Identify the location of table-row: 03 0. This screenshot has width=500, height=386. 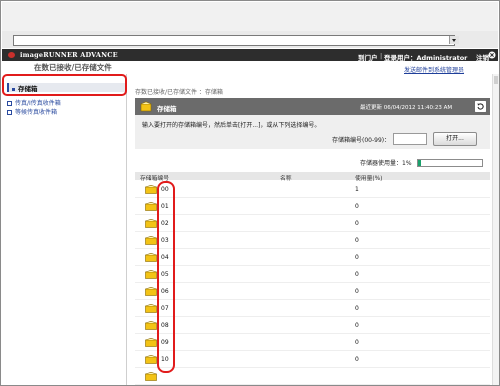
(312, 240).